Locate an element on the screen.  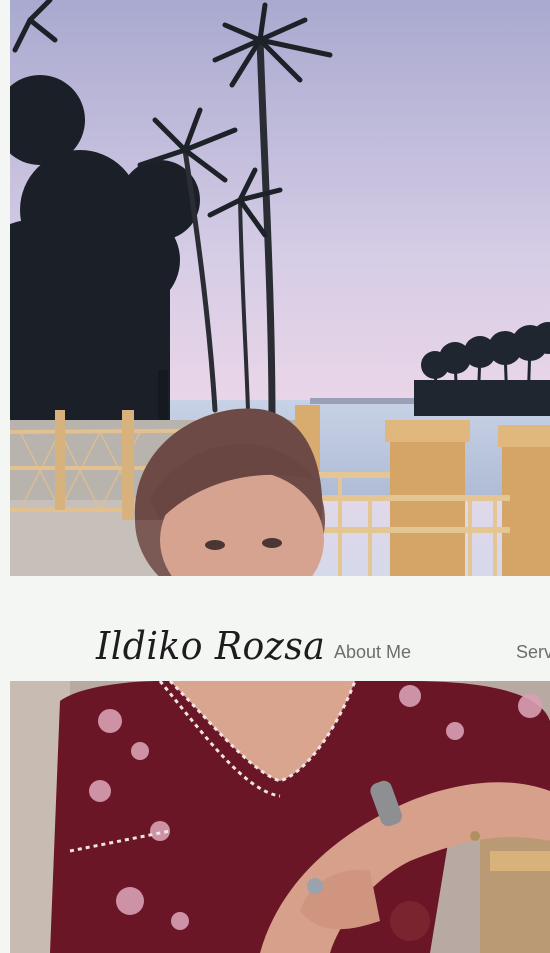
nav-item-about-me: About Me is located at coordinates (372, 652).